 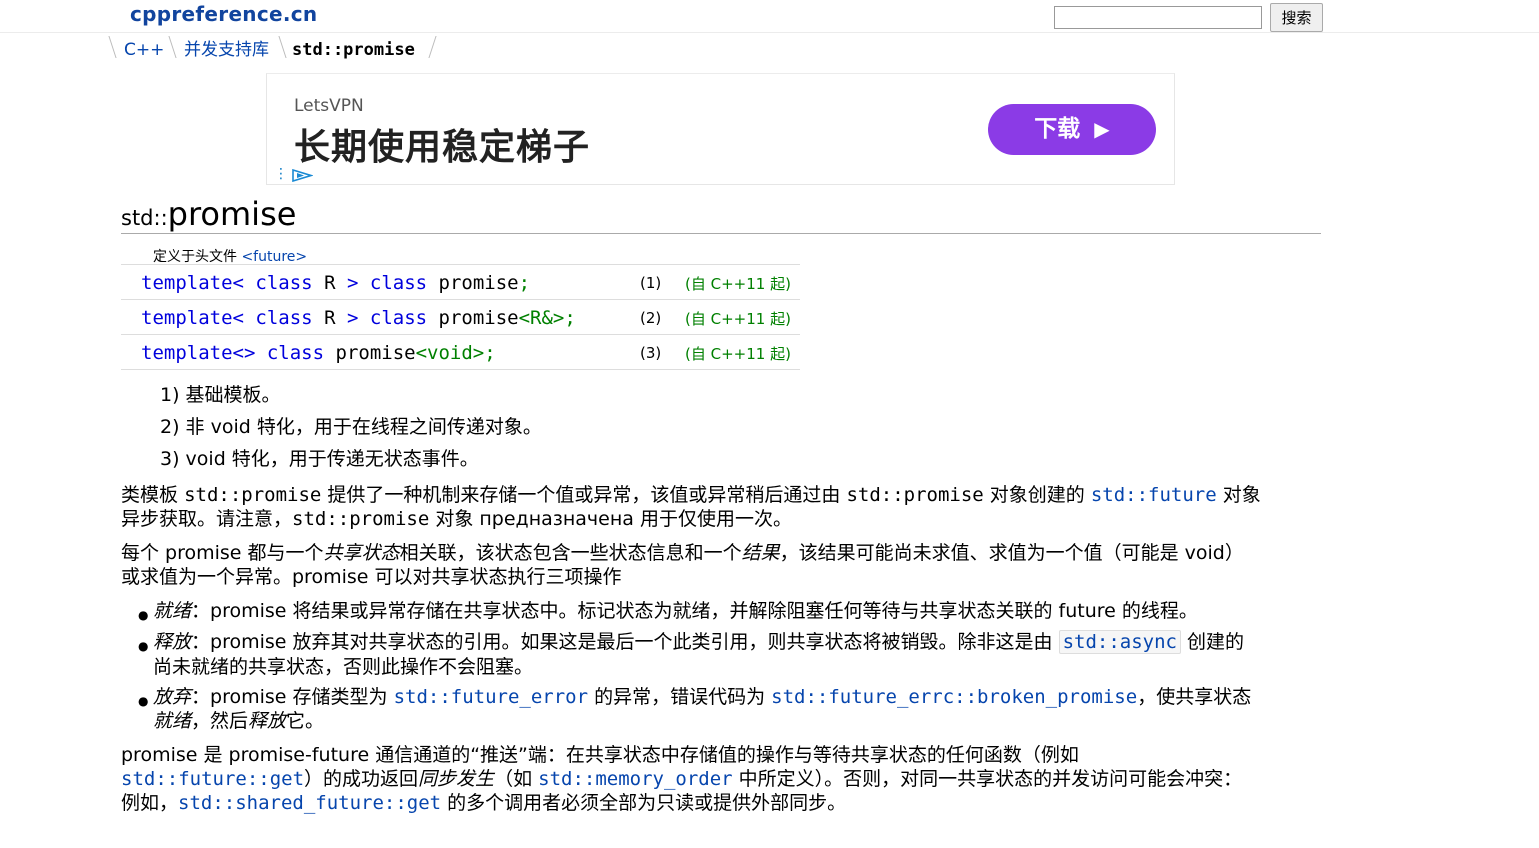 I want to click on declaration-code: template< class R > class promise<R&>;, so click(x=358, y=318).